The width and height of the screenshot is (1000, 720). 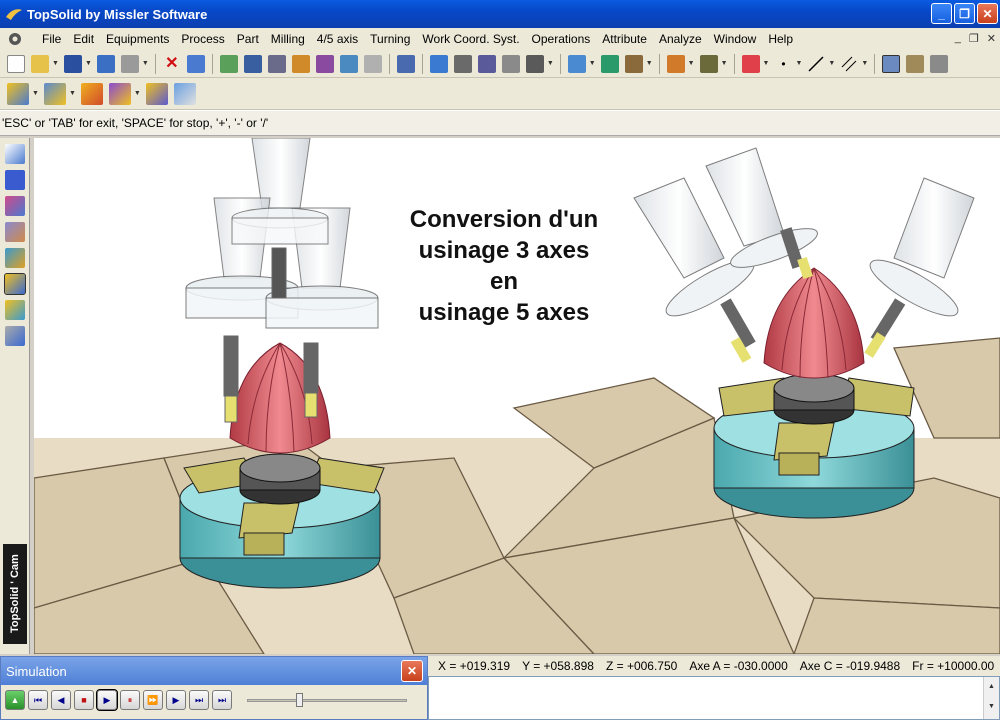 What do you see at coordinates (129, 63) in the screenshot?
I see `print-icon` at bounding box center [129, 63].